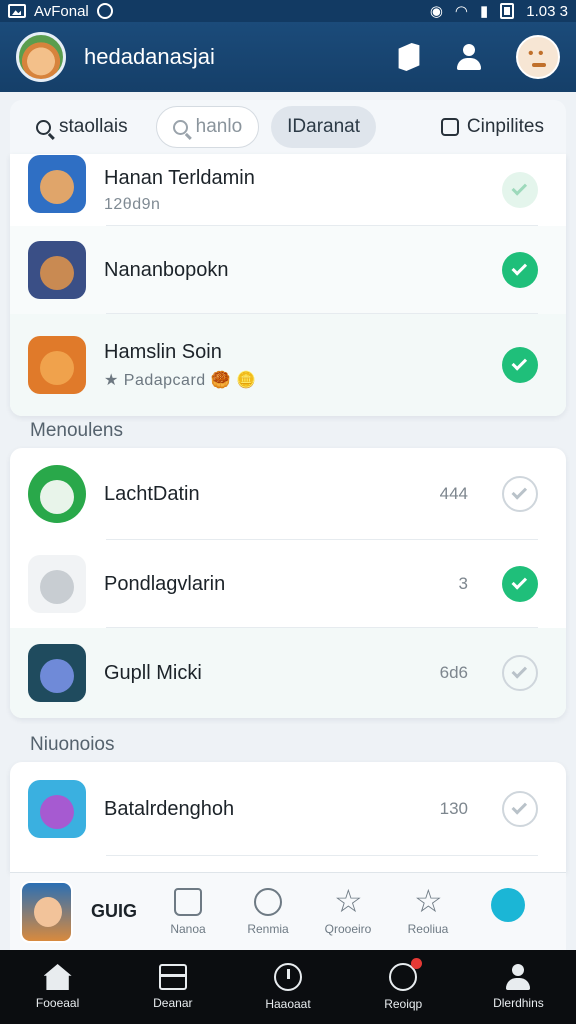  I want to click on nav-item-home: Fooeaal, so click(57, 987).